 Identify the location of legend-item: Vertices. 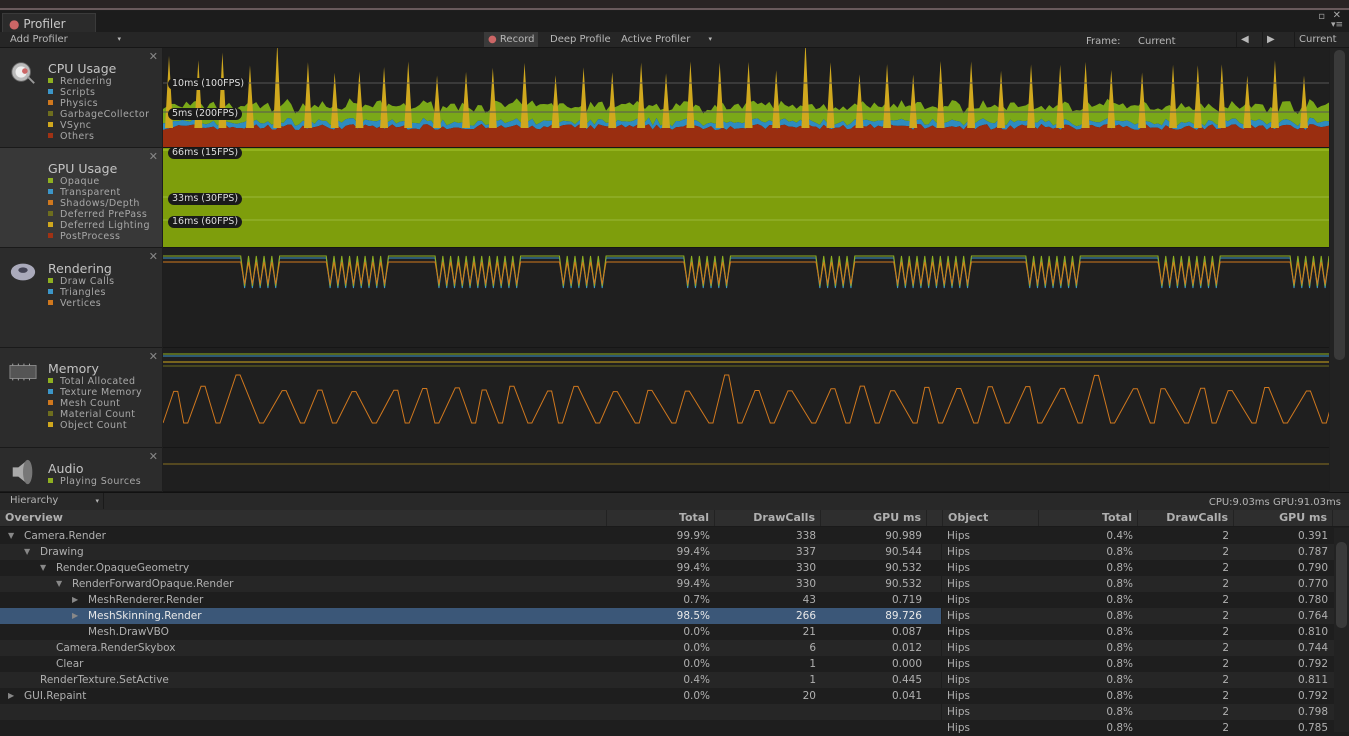
(81, 303).